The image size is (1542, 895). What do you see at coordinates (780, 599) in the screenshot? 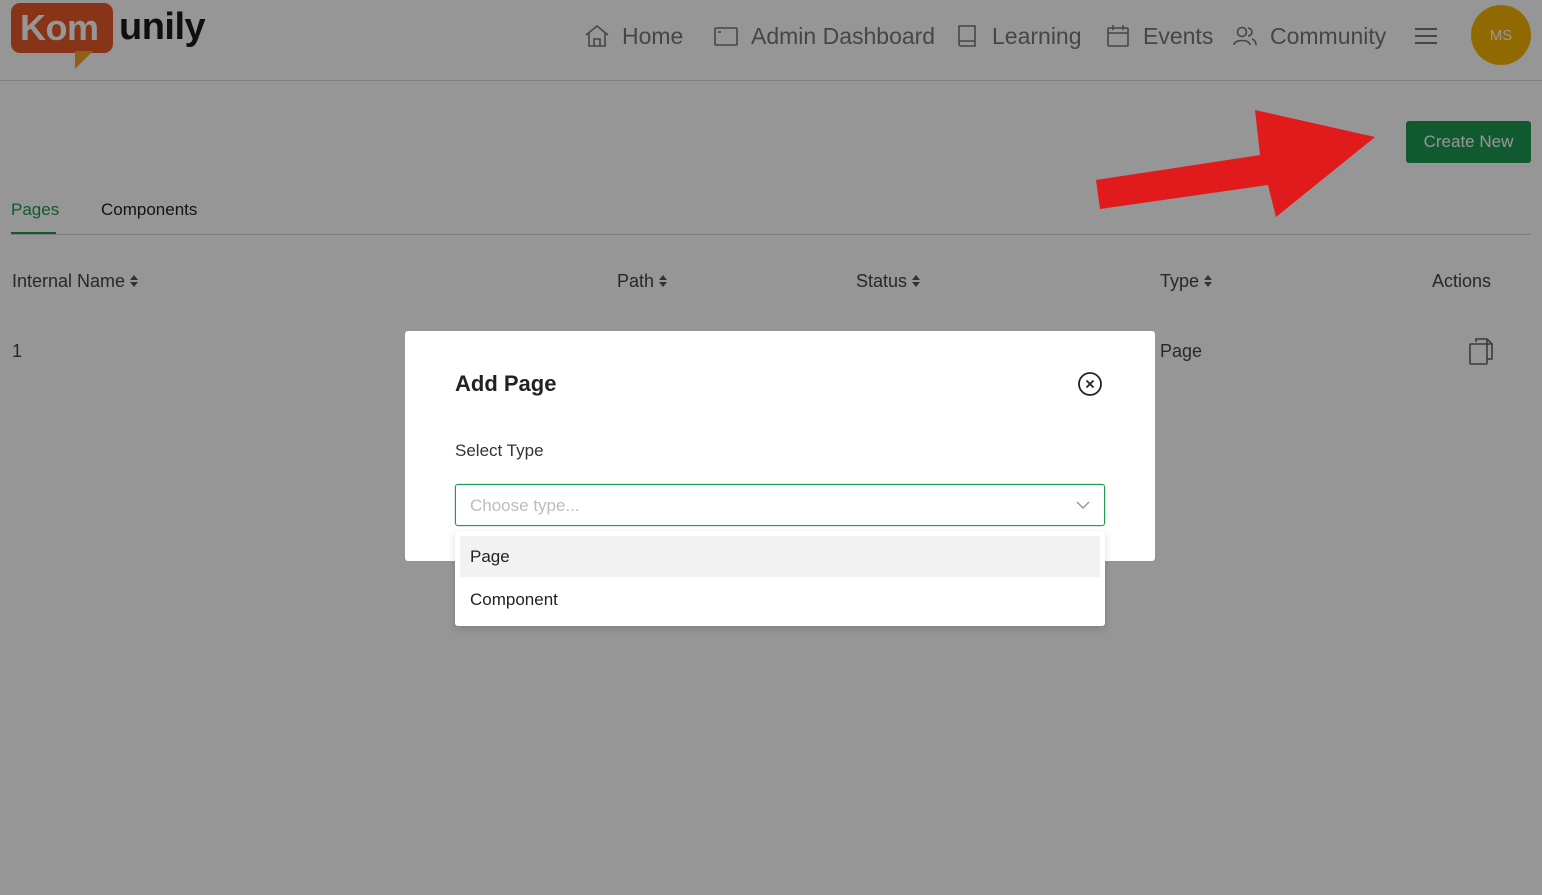
I see `option-component: Component` at bounding box center [780, 599].